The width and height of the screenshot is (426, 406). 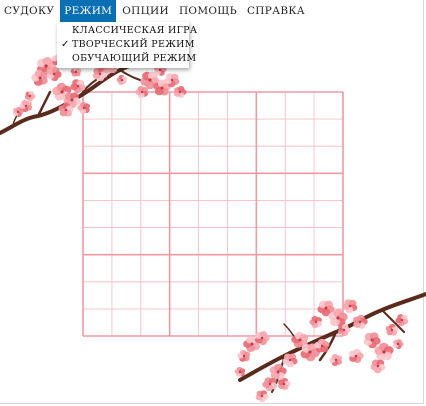 What do you see at coordinates (29, 11) in the screenshot?
I see `menu-sudoku: СУДОКУ` at bounding box center [29, 11].